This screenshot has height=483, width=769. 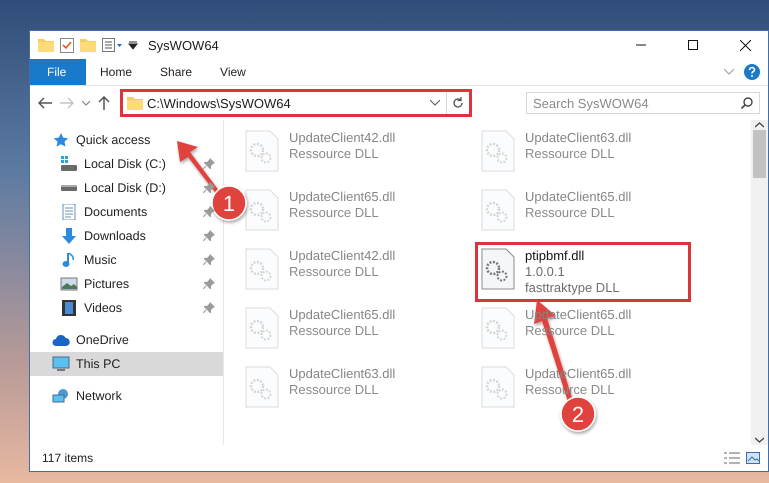 I want to click on ribbon-tab: Share, so click(x=176, y=72).